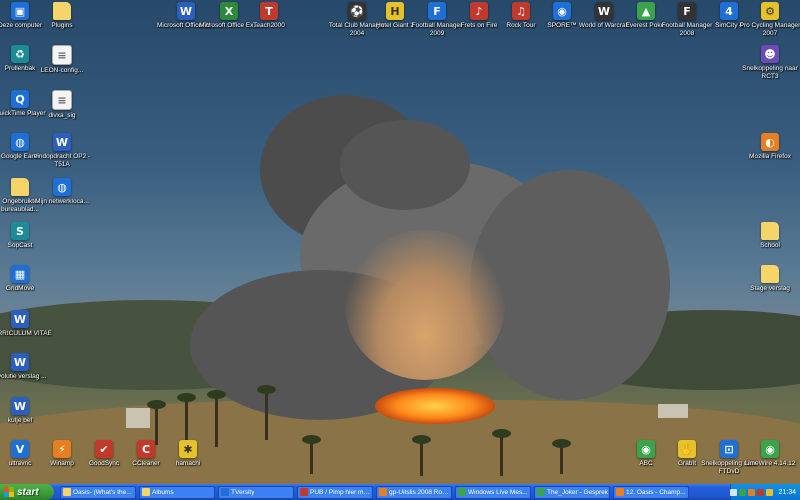 Image resolution: width=800 pixels, height=500 pixels. What do you see at coordinates (20, 449) in the screenshot?
I see `icon-ultravnc-glyph-icon: V` at bounding box center [20, 449].